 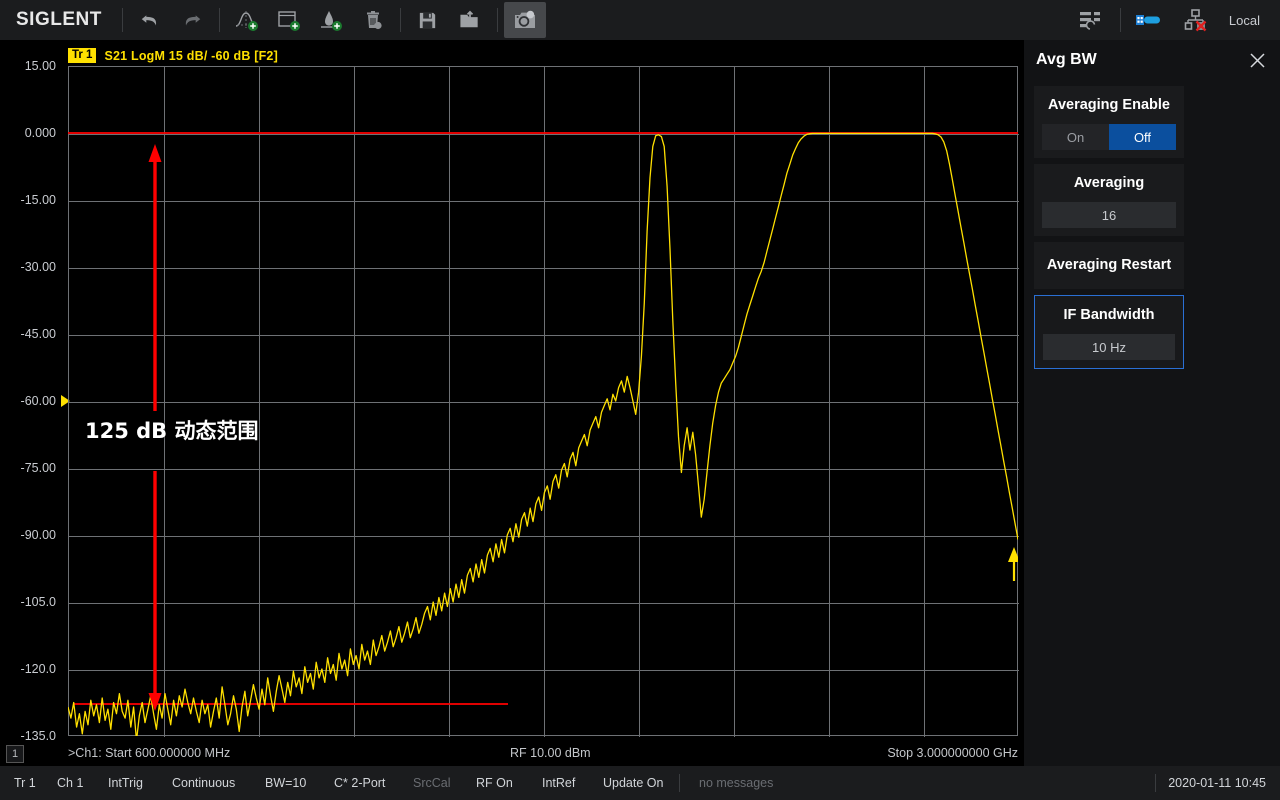 What do you see at coordinates (150, 20) in the screenshot?
I see `undo-icon` at bounding box center [150, 20].